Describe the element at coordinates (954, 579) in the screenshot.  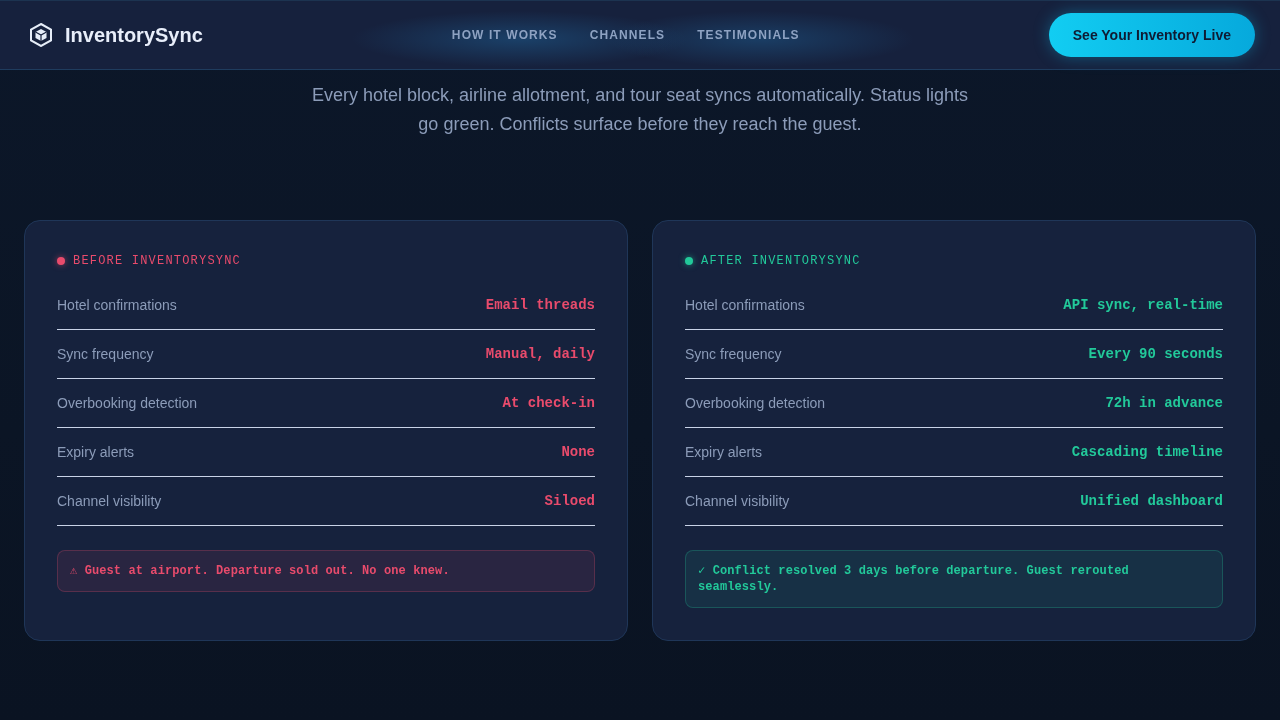
I see `callout-message: ✓ Conflict resolved 3 days before departure. Guest rerouted seamlessly.` at that location.